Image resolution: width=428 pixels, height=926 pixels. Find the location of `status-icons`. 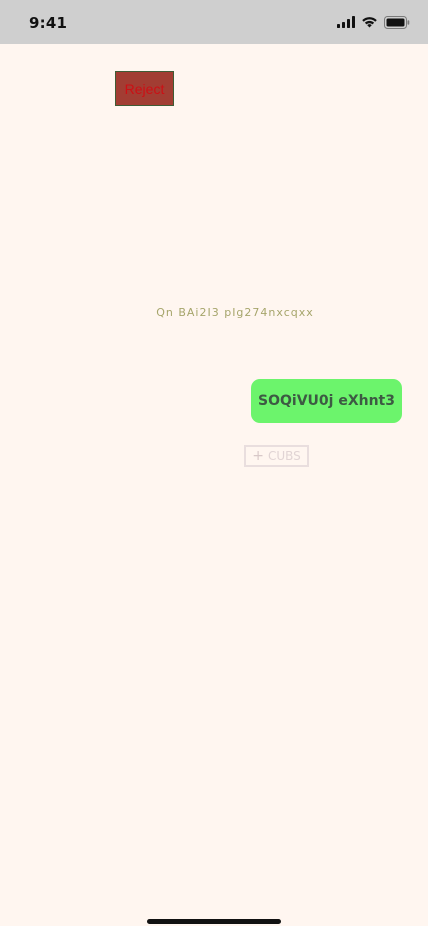

status-icons is located at coordinates (373, 22).